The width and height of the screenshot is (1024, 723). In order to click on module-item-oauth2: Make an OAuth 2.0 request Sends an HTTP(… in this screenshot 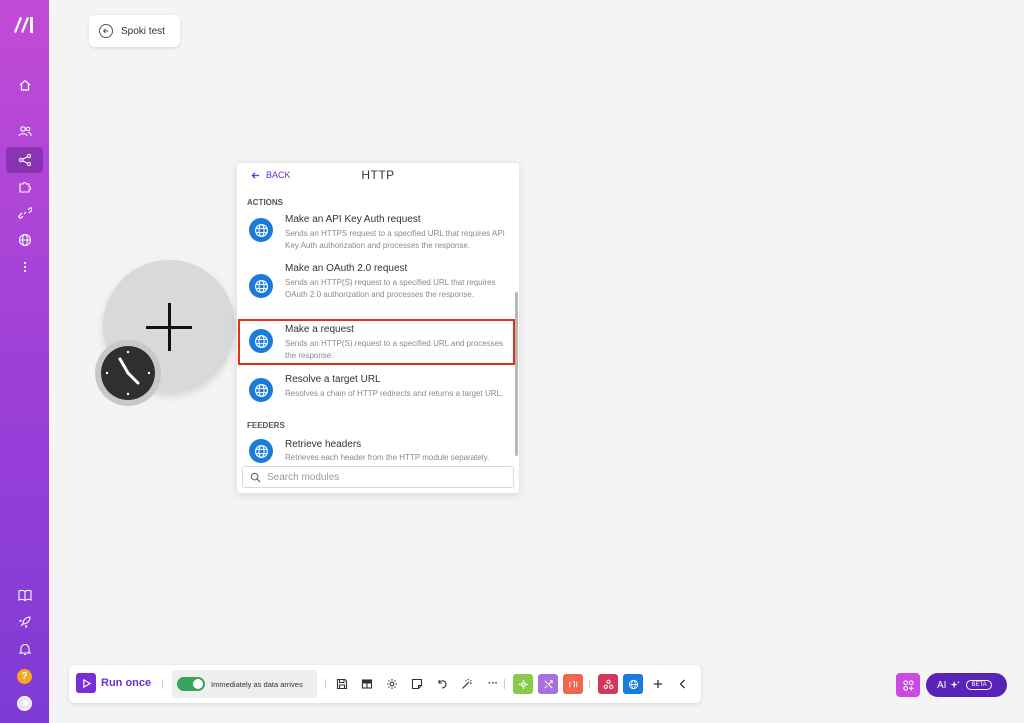, I will do `click(376, 288)`.